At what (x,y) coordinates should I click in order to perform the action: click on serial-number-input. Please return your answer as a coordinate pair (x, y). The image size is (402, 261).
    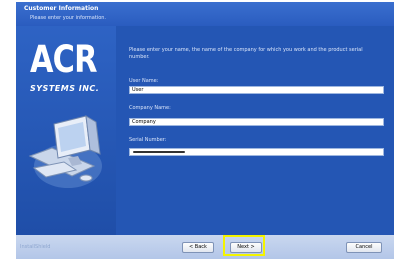
    Looking at the image, I should click on (256, 152).